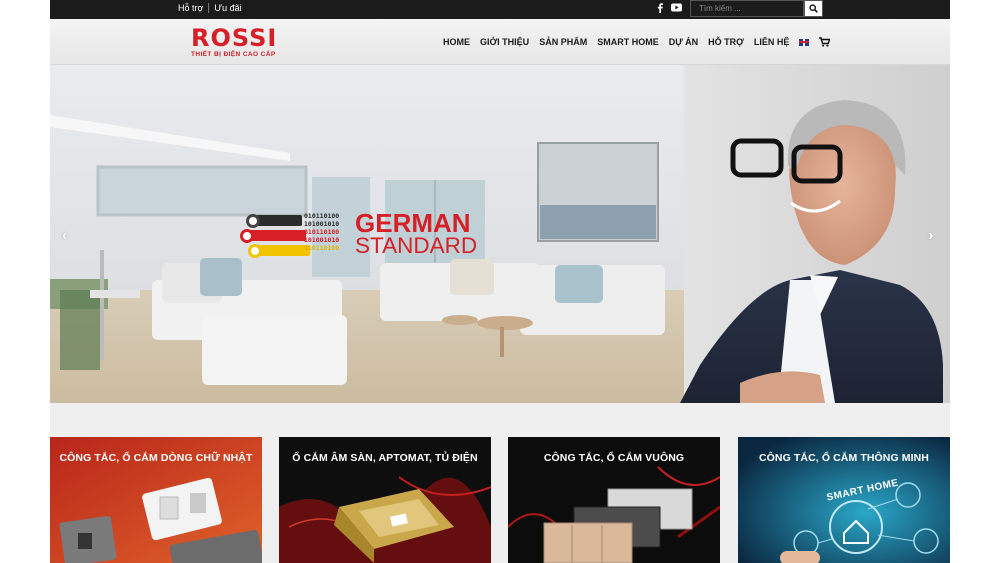 This screenshot has width=1000, height=563. What do you see at coordinates (64, 236) in the screenshot?
I see `slider-prev-arrow: ‹` at bounding box center [64, 236].